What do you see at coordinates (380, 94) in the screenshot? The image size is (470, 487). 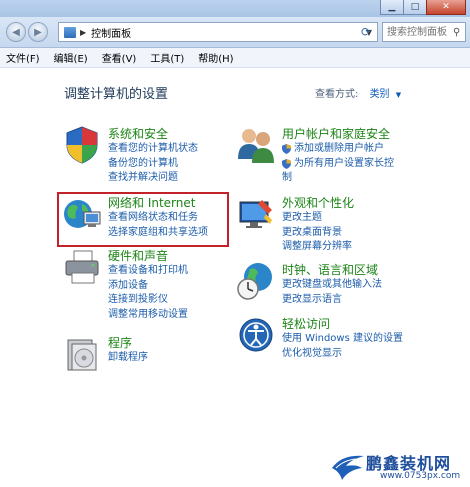 I see `view-by-dropdown: 类别` at bounding box center [380, 94].